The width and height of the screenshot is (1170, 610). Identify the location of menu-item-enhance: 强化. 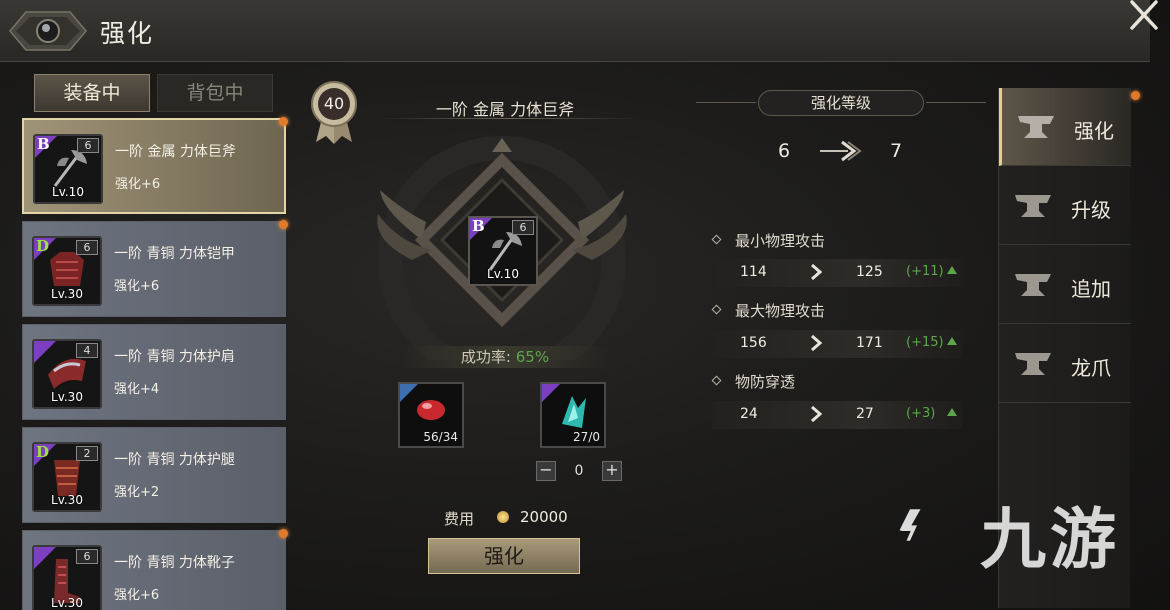
(1065, 127).